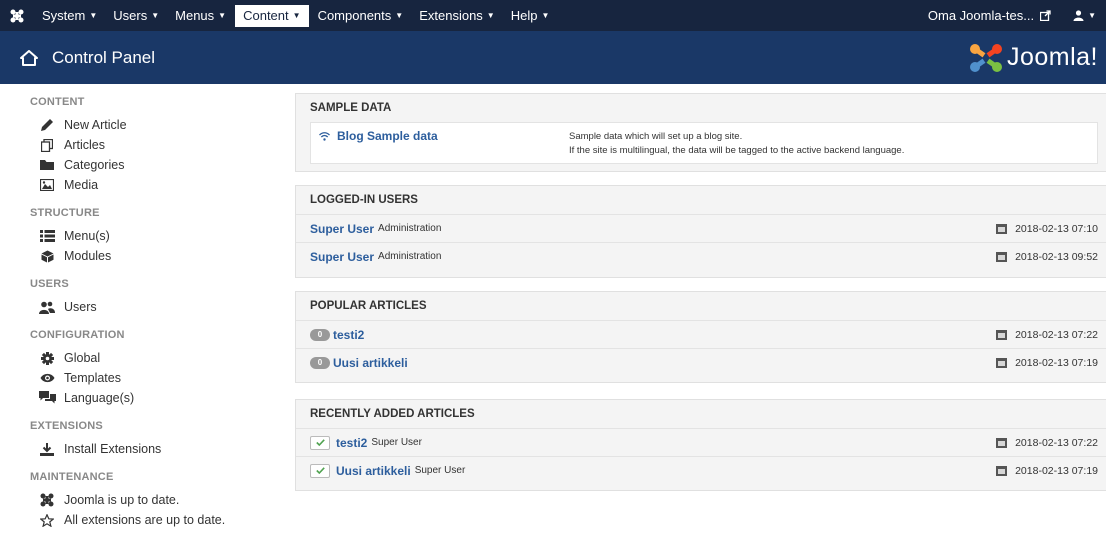 The height and width of the screenshot is (539, 1106). I want to click on table-row: 0 testi2 2018-02-13 07:22, so click(701, 334).